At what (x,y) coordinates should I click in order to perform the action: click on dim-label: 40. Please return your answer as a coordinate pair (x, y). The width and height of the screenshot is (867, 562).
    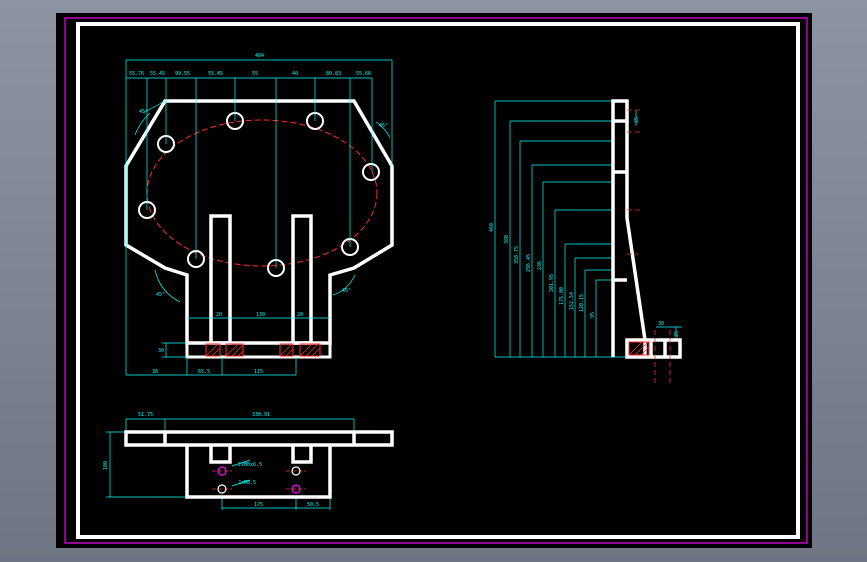
    Looking at the image, I should click on (295, 74).